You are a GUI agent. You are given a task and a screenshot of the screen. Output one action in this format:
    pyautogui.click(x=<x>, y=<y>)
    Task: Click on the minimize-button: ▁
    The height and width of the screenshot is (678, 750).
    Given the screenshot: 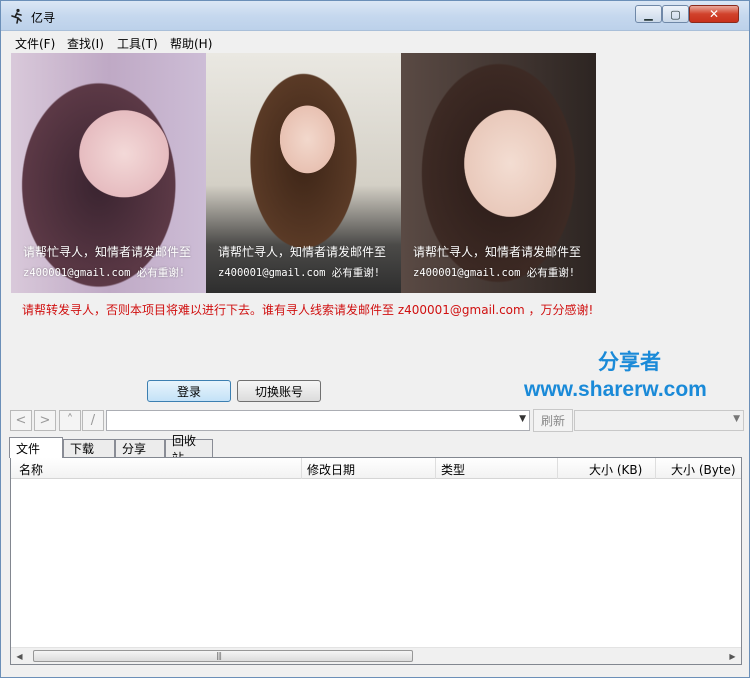 What is the action you would take?
    pyautogui.click(x=648, y=14)
    